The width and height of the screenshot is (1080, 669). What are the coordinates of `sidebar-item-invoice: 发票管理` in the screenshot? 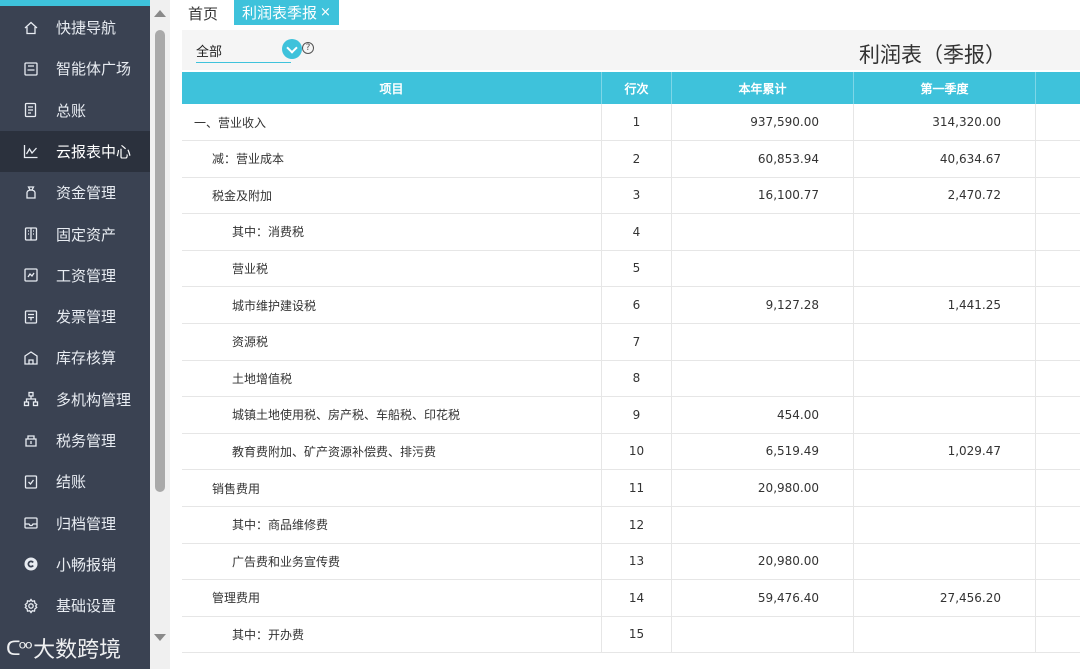 It's located at (75, 316).